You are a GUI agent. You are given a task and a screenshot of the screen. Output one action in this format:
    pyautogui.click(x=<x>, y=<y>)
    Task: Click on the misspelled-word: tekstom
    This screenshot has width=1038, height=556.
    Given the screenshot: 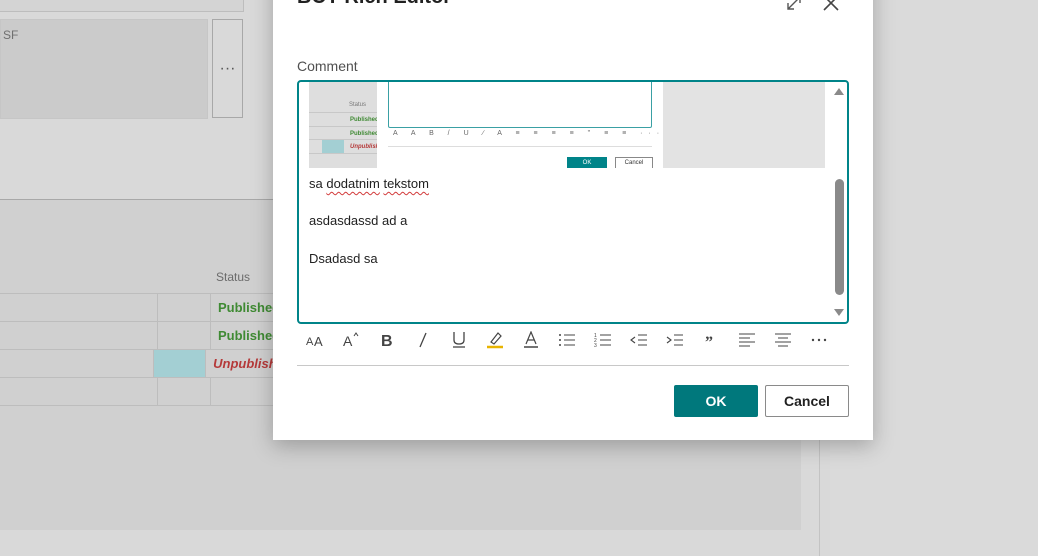 What is the action you would take?
    pyautogui.click(x=406, y=183)
    